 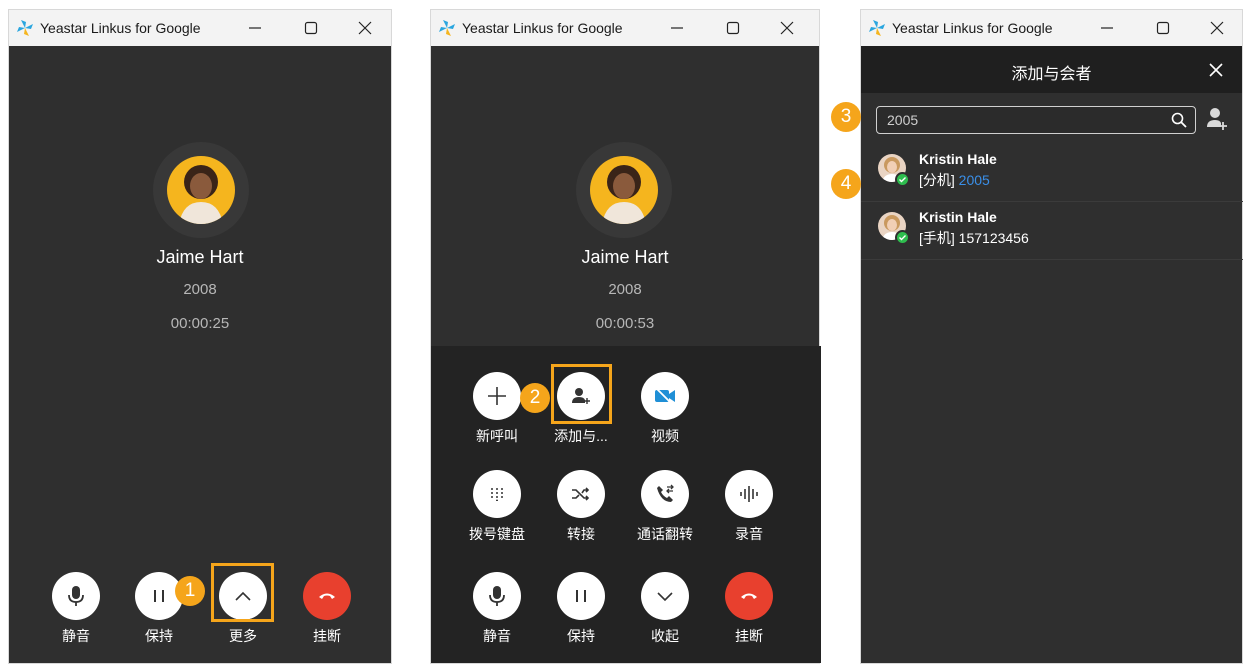 I want to click on search-icon, so click(x=1179, y=122).